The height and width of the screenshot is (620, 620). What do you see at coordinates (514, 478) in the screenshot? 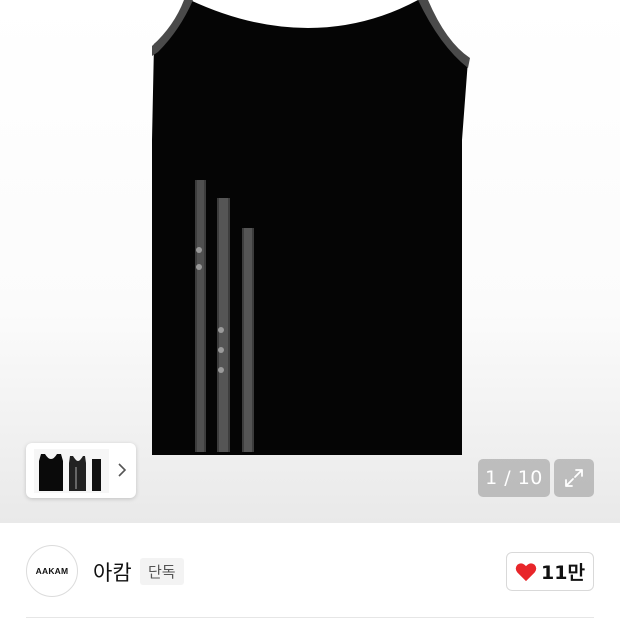
I see `image-counter: 1 / 10` at bounding box center [514, 478].